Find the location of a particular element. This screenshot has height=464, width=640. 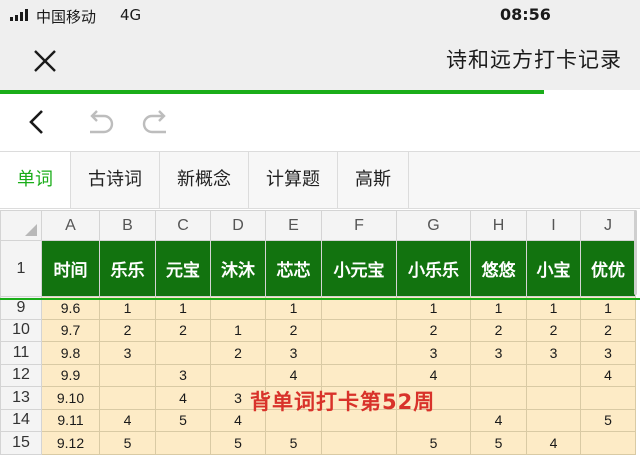

close-icon is located at coordinates (45, 61).